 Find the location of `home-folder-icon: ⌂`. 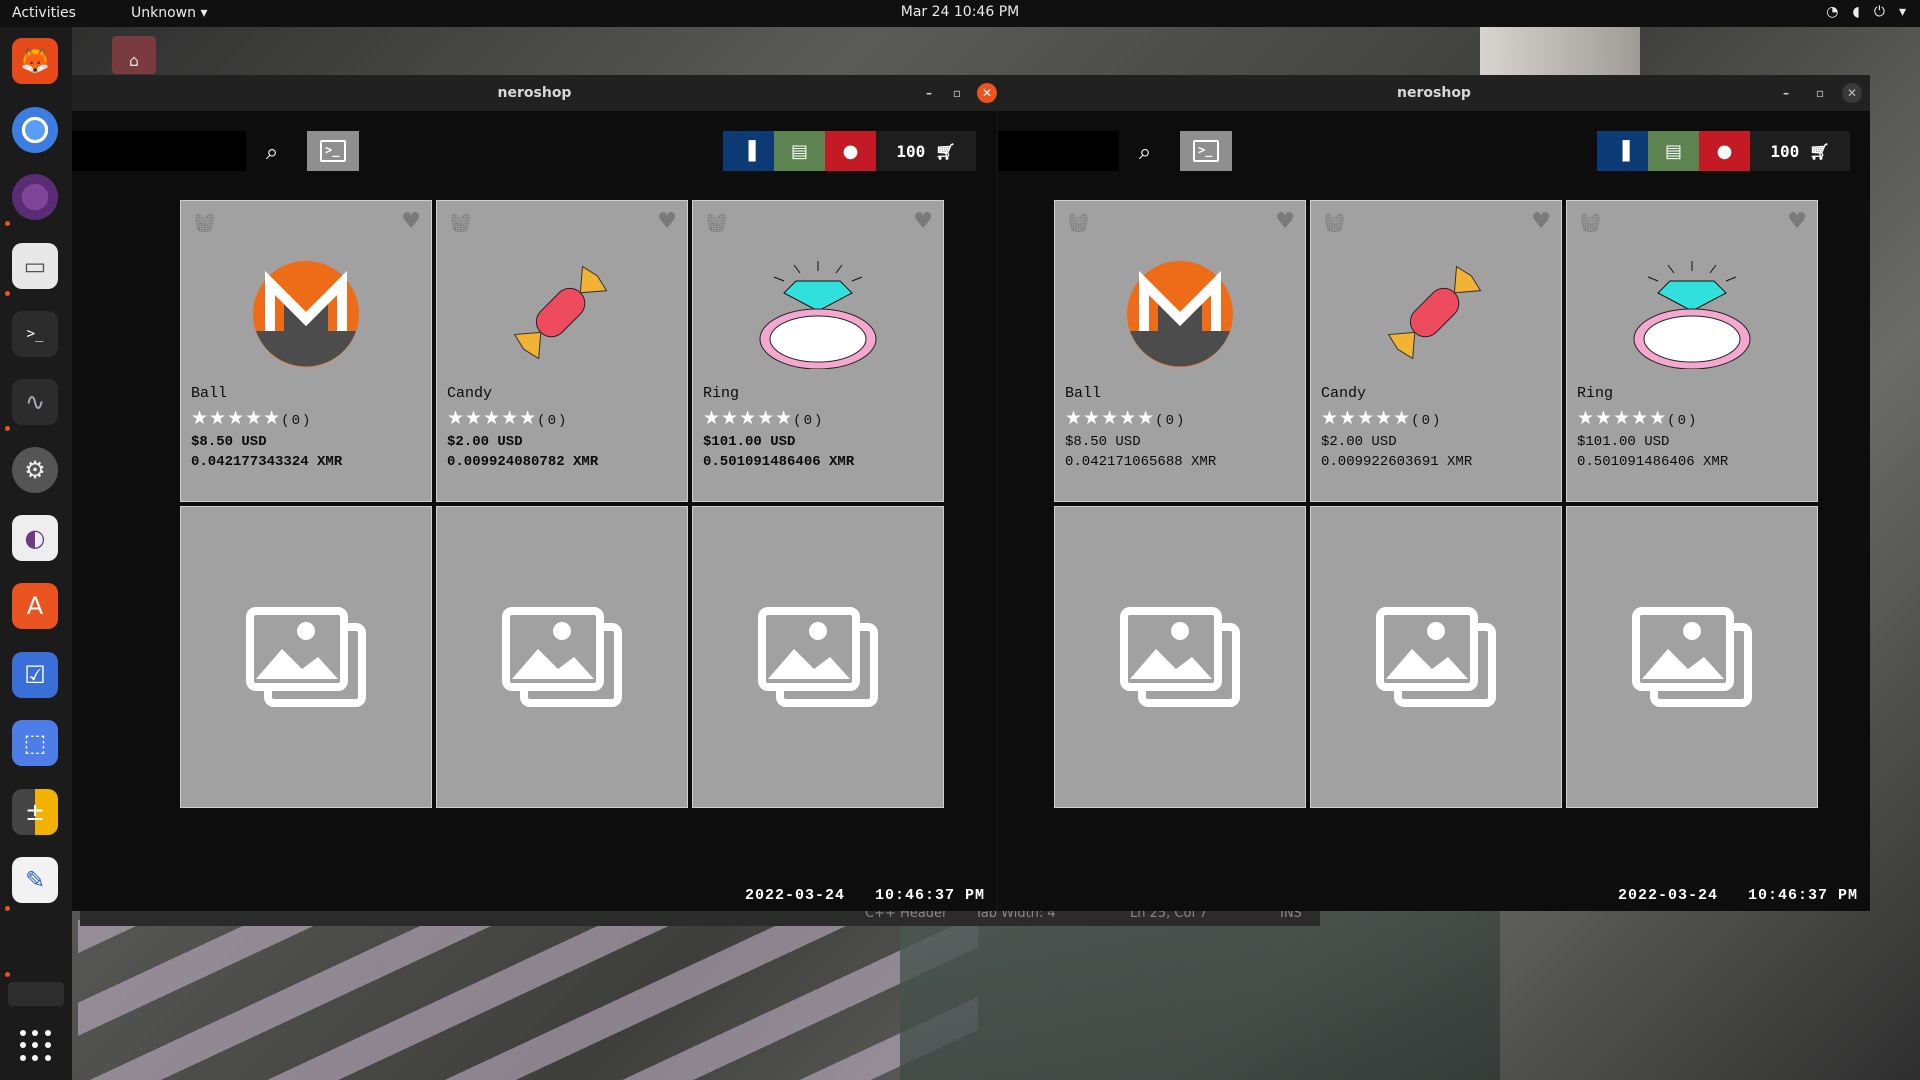

home-folder-icon: ⌂ is located at coordinates (134, 55).